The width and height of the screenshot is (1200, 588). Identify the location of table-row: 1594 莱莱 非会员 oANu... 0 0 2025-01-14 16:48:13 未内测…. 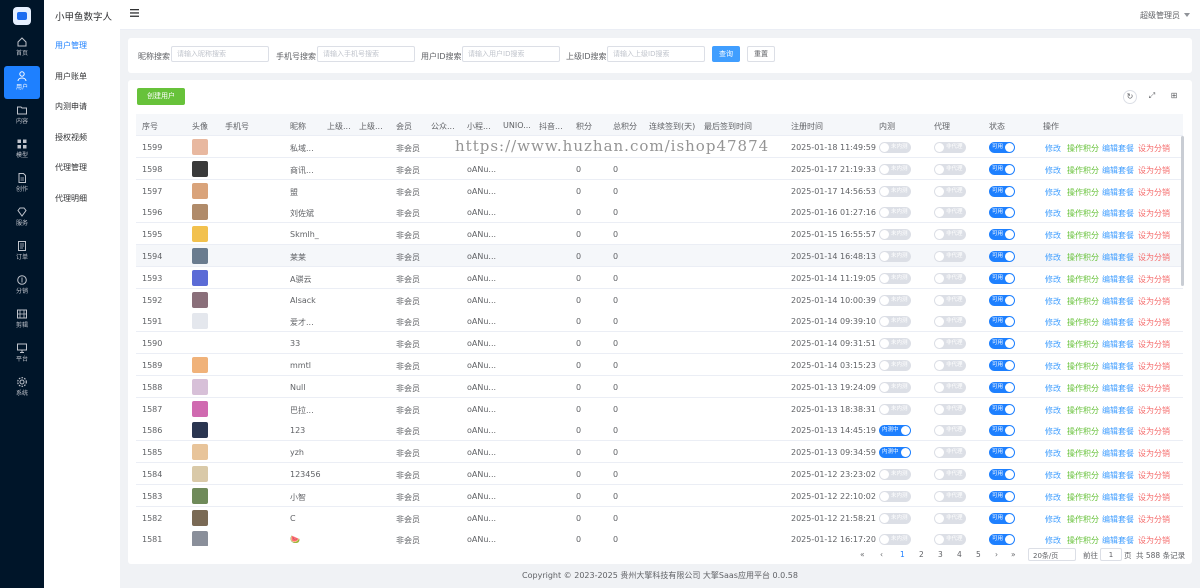
(659, 256).